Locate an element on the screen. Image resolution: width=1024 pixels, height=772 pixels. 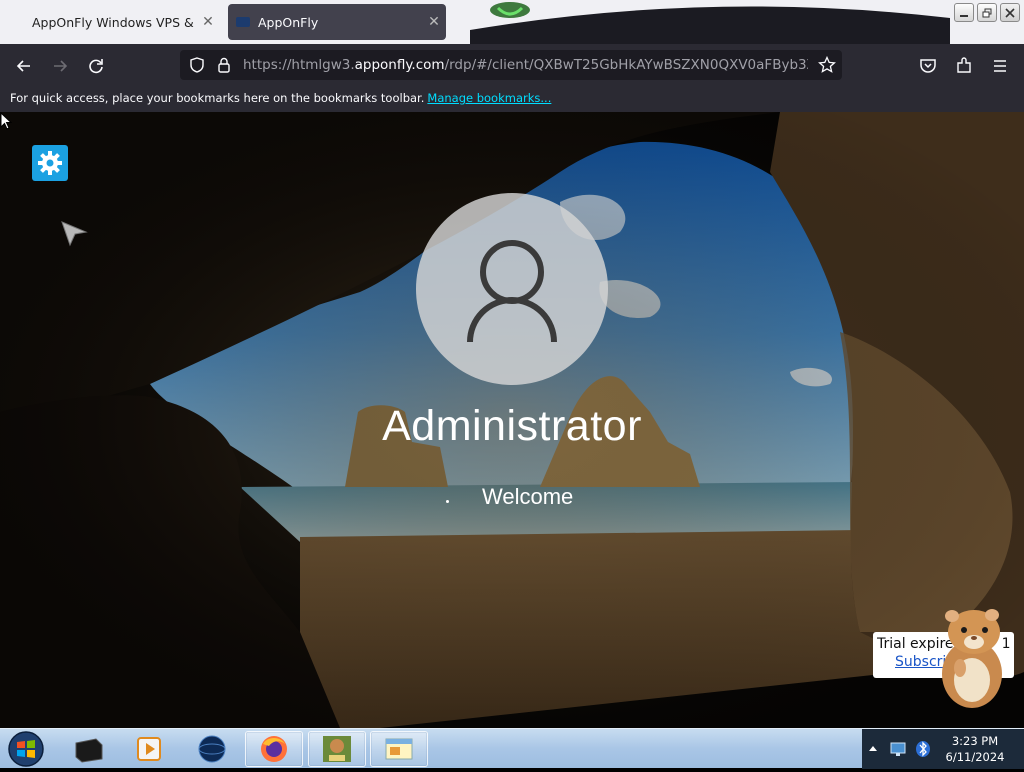
back-icon is located at coordinates (23, 66).